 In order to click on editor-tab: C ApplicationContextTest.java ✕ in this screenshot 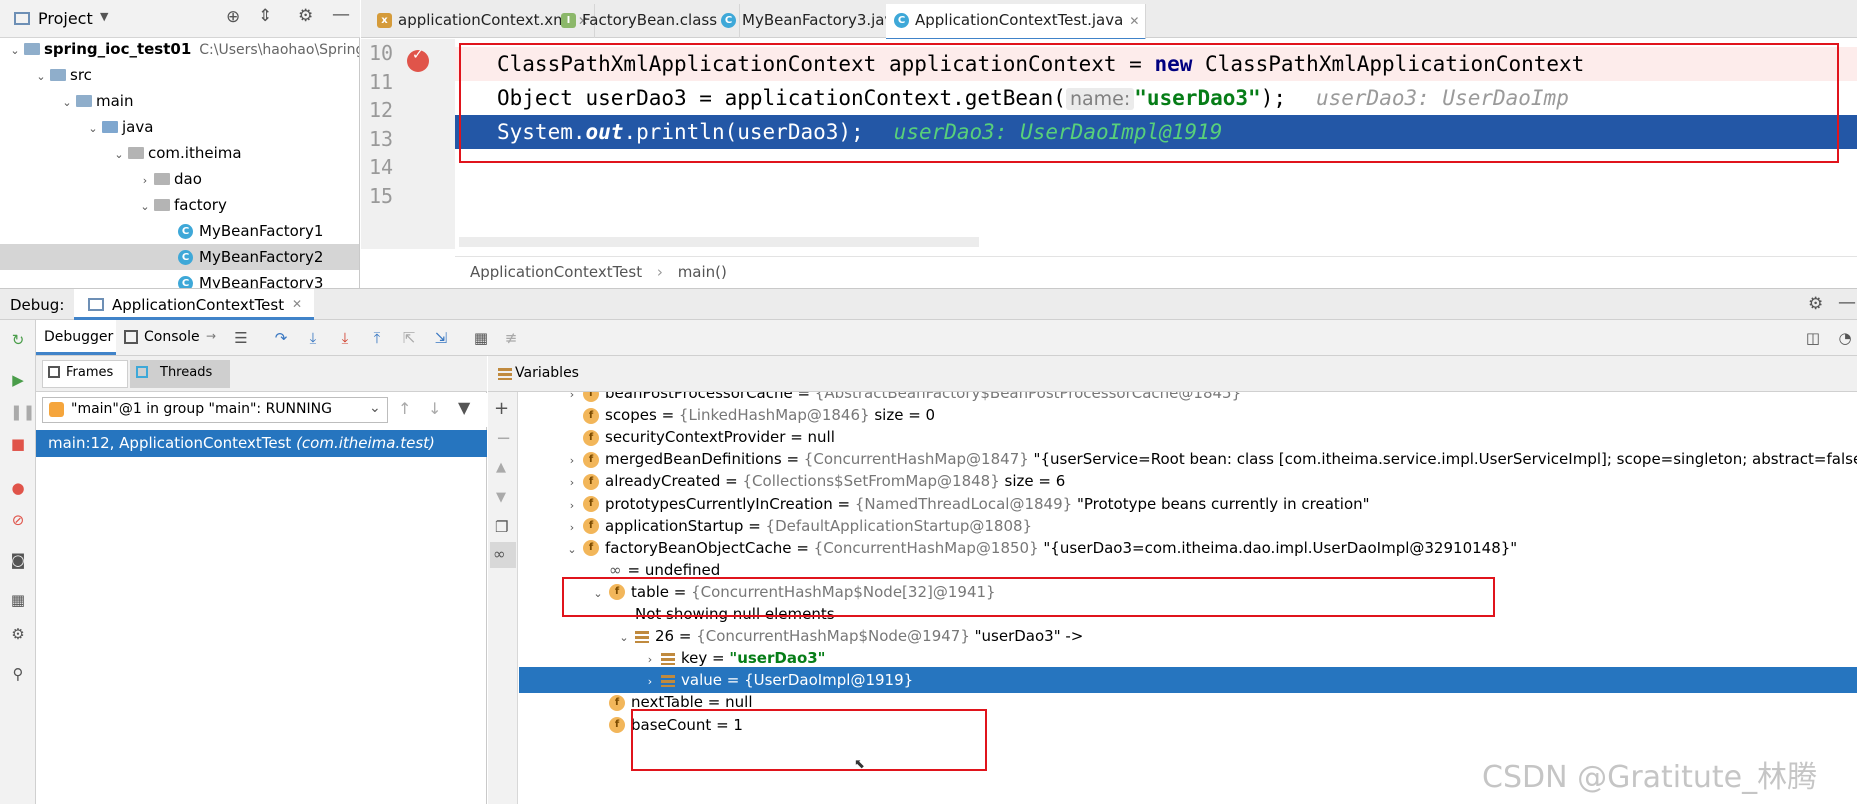, I will do `click(1016, 22)`.